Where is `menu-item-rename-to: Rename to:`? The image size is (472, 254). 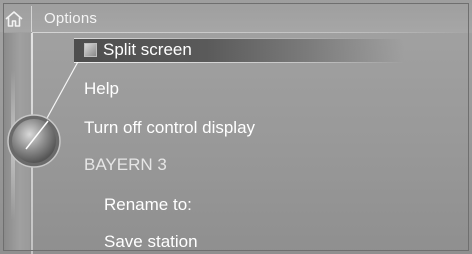
menu-item-rename-to: Rename to: is located at coordinates (148, 205).